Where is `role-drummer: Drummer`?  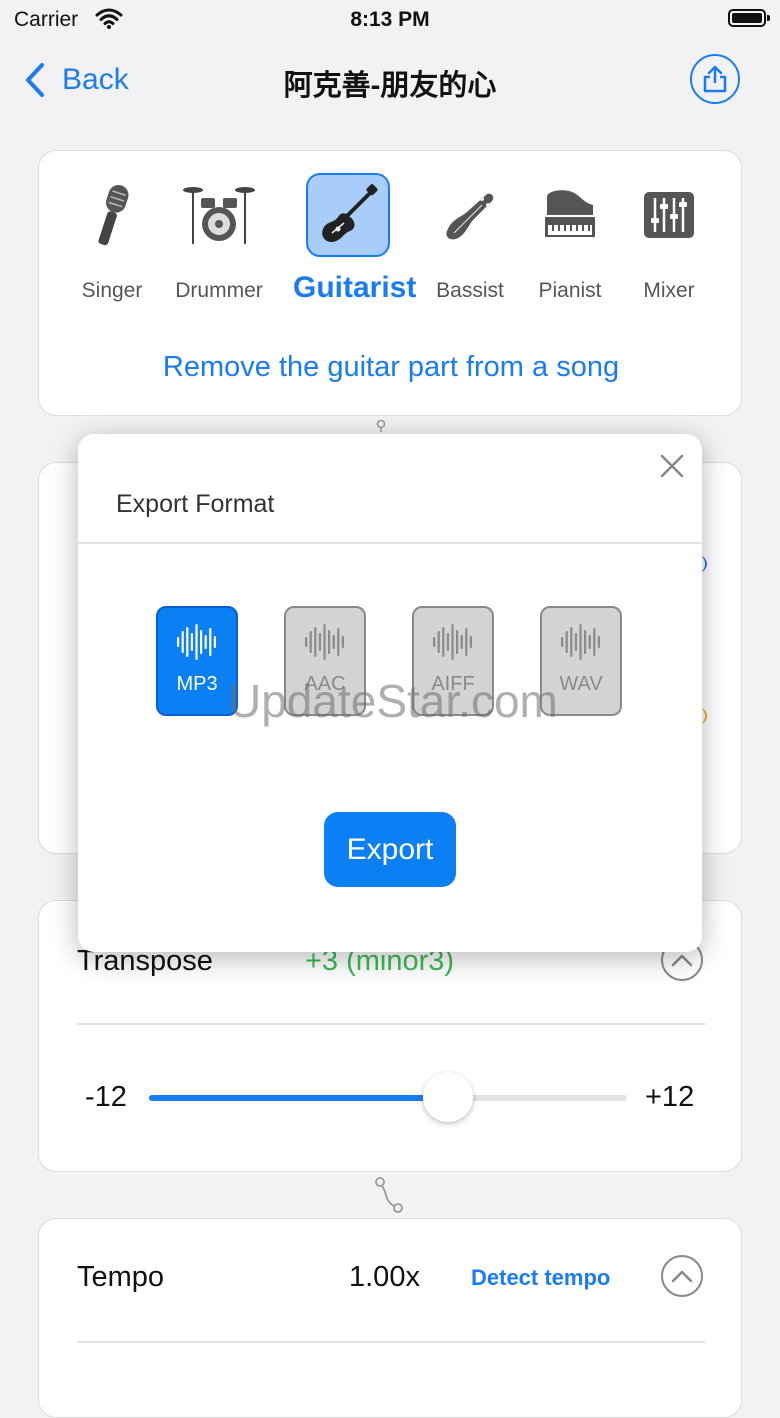 role-drummer: Drummer is located at coordinates (219, 238).